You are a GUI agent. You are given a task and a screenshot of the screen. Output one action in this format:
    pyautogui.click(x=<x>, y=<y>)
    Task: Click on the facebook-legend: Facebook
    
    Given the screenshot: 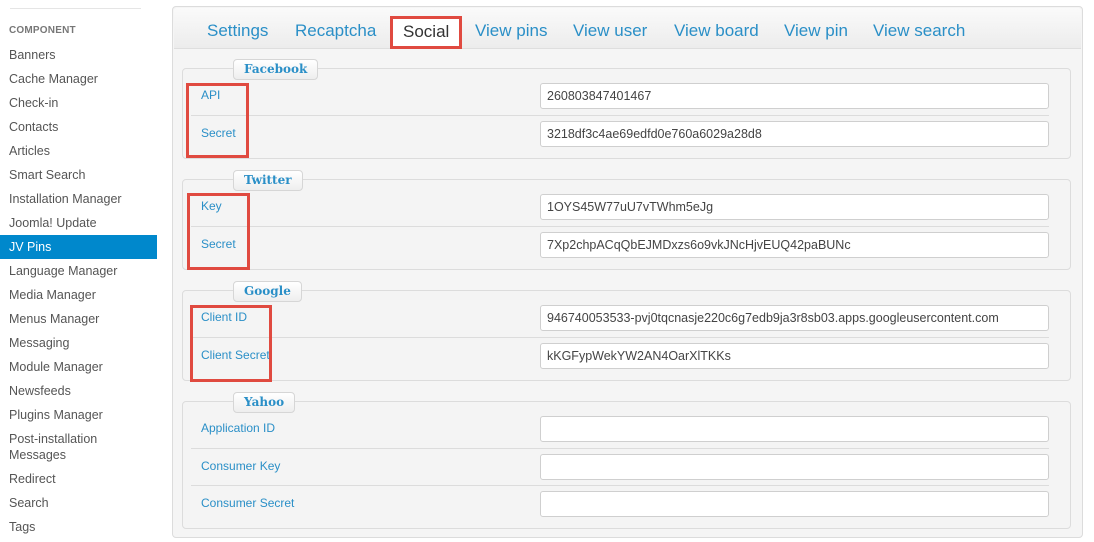 What is the action you would take?
    pyautogui.click(x=276, y=69)
    